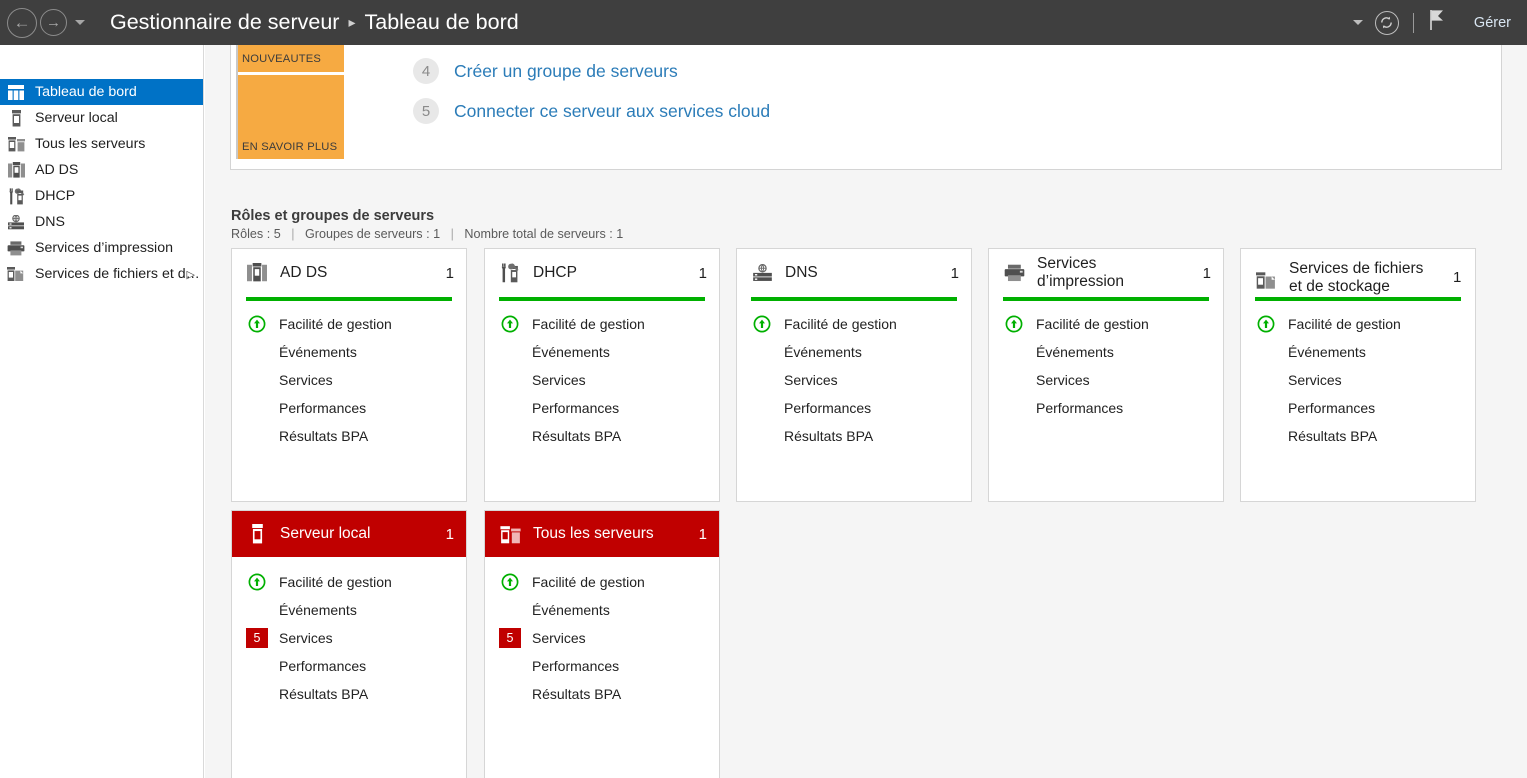  I want to click on sidebar-item-local-server: Serveur local, so click(101, 118).